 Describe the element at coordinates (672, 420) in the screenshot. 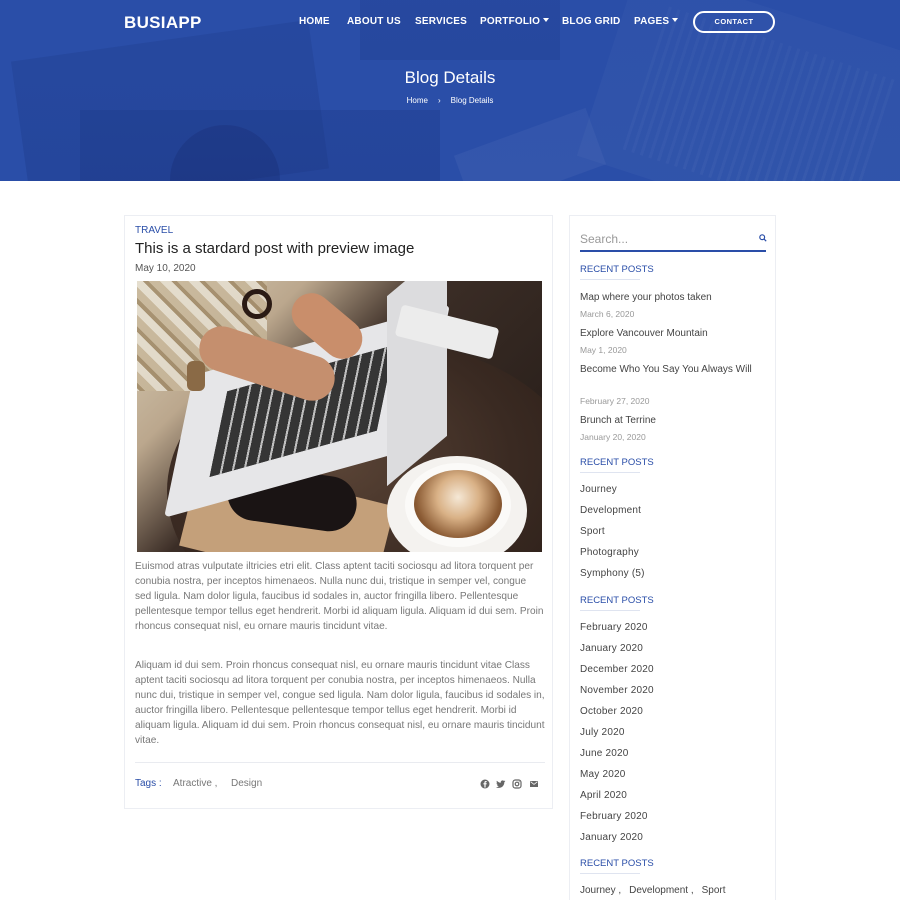

I see `recent-post-link: Brunch at Terrine` at that location.